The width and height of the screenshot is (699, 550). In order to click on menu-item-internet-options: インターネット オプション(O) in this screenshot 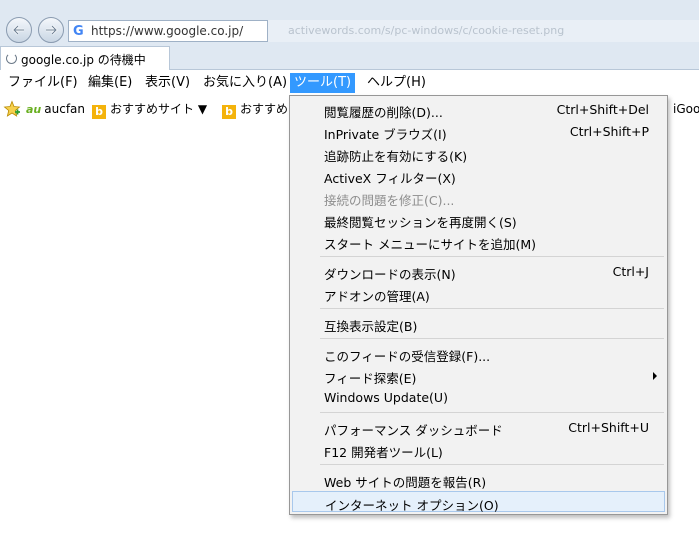, I will do `click(478, 502)`.